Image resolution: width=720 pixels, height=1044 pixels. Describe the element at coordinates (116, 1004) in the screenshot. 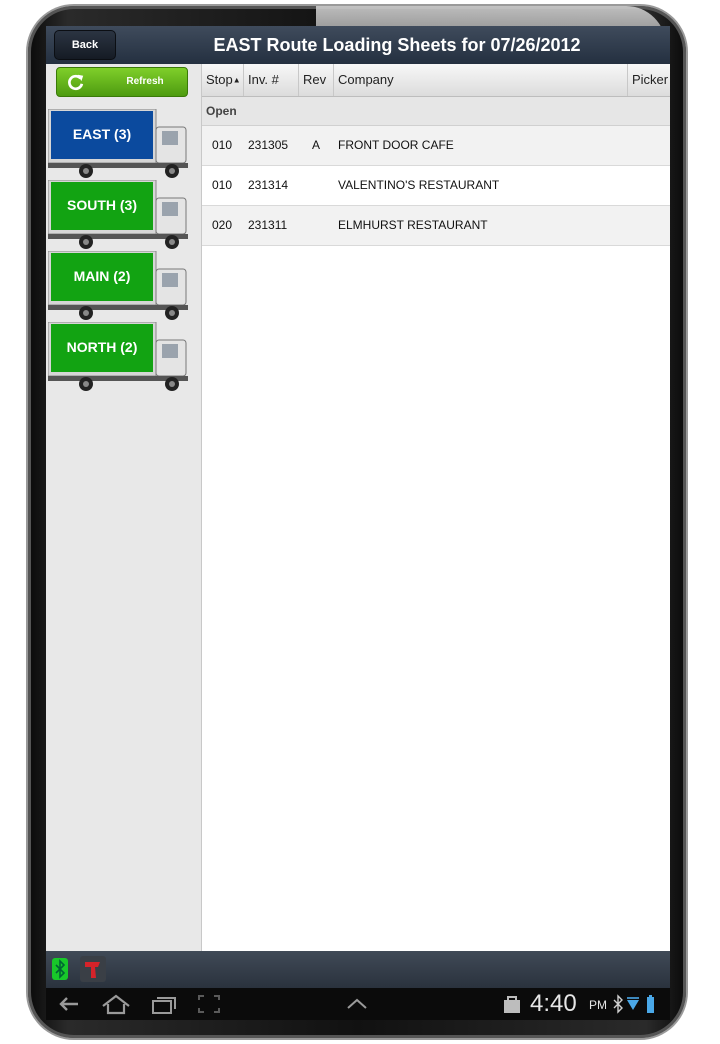

I see `home-nav-icon` at that location.